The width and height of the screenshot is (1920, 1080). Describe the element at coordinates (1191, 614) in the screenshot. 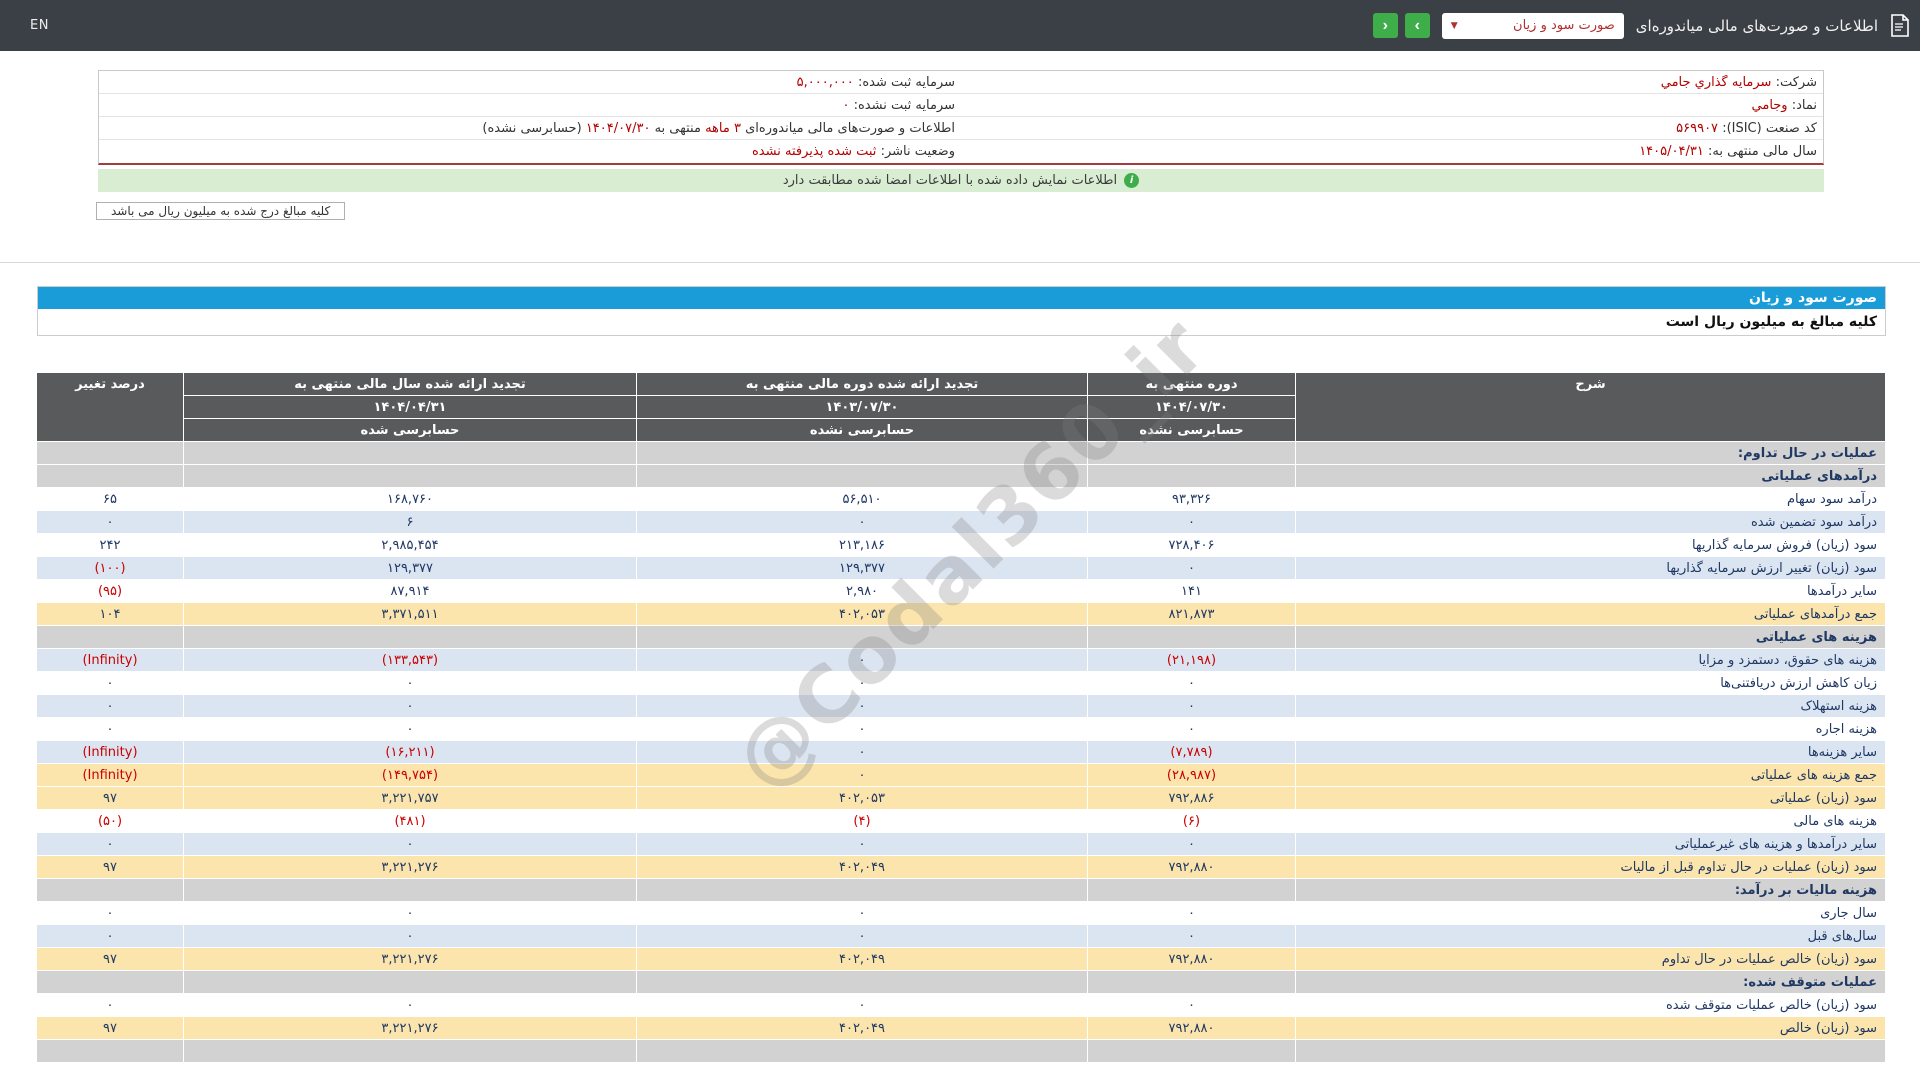

I see `row-value: ۸۲۱,۸۷۳` at that location.